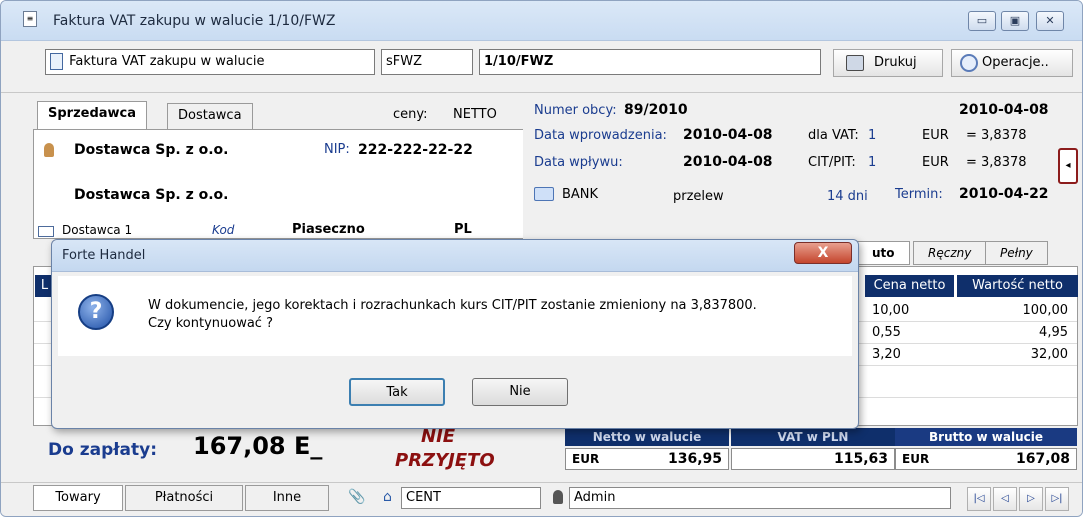 The width and height of the screenshot is (1083, 517). I want to click on grid-header-price: Cena netto, so click(909, 286).